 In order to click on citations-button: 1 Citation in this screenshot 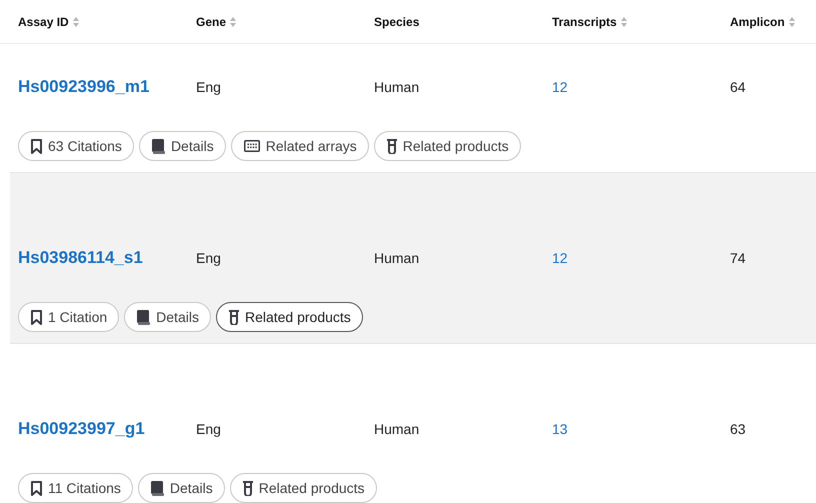, I will do `click(69, 317)`.